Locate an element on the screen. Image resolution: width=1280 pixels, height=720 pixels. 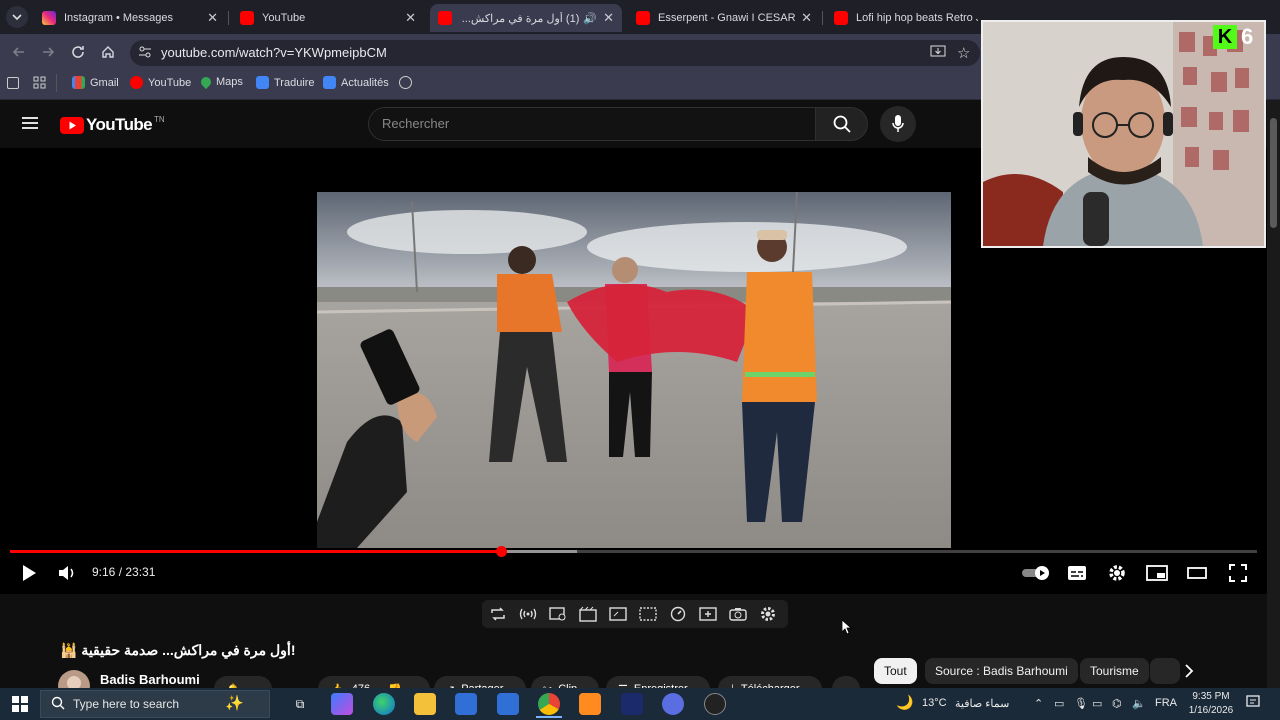
sidebar-toggle-icon is located at coordinates (13, 83).